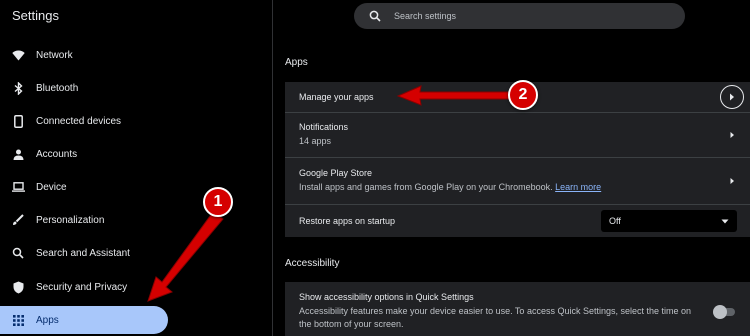 Image resolution: width=750 pixels, height=336 pixels. What do you see at coordinates (70, 220) in the screenshot?
I see `sidebar-item-label: Personalization` at bounding box center [70, 220].